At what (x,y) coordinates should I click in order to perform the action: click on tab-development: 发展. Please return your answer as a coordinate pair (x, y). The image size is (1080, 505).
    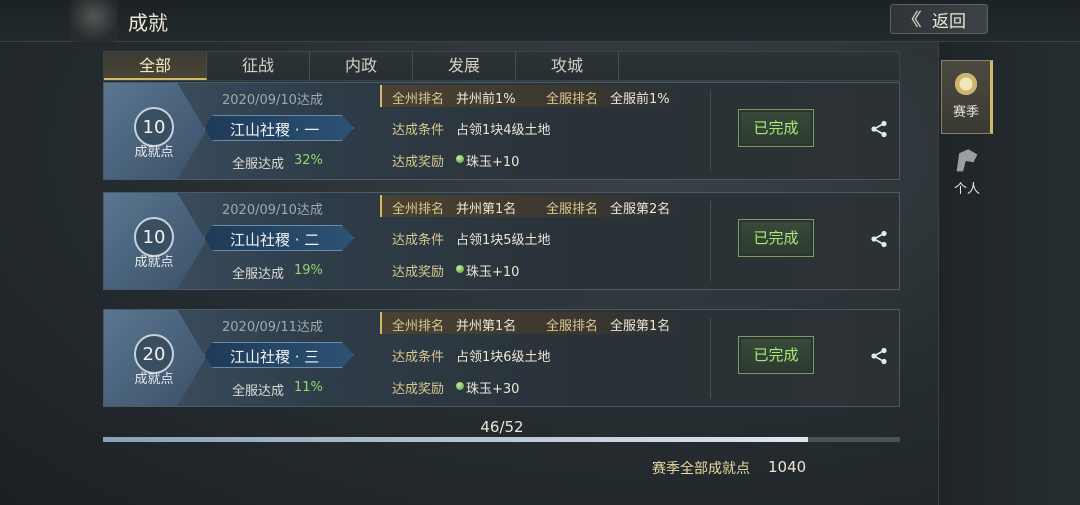
    Looking at the image, I should click on (464, 66).